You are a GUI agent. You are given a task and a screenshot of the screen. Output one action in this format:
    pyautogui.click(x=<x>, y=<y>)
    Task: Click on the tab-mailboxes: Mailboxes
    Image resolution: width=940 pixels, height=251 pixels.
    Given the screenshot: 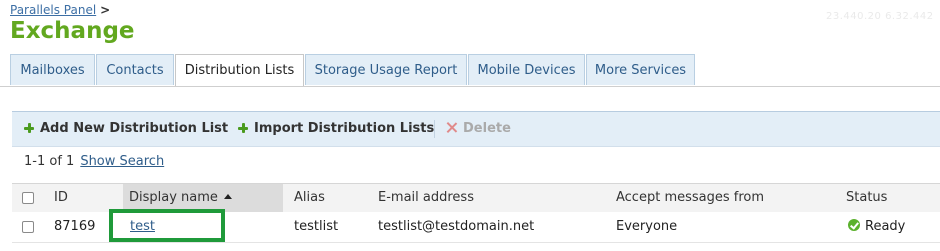 What is the action you would take?
    pyautogui.click(x=52, y=69)
    